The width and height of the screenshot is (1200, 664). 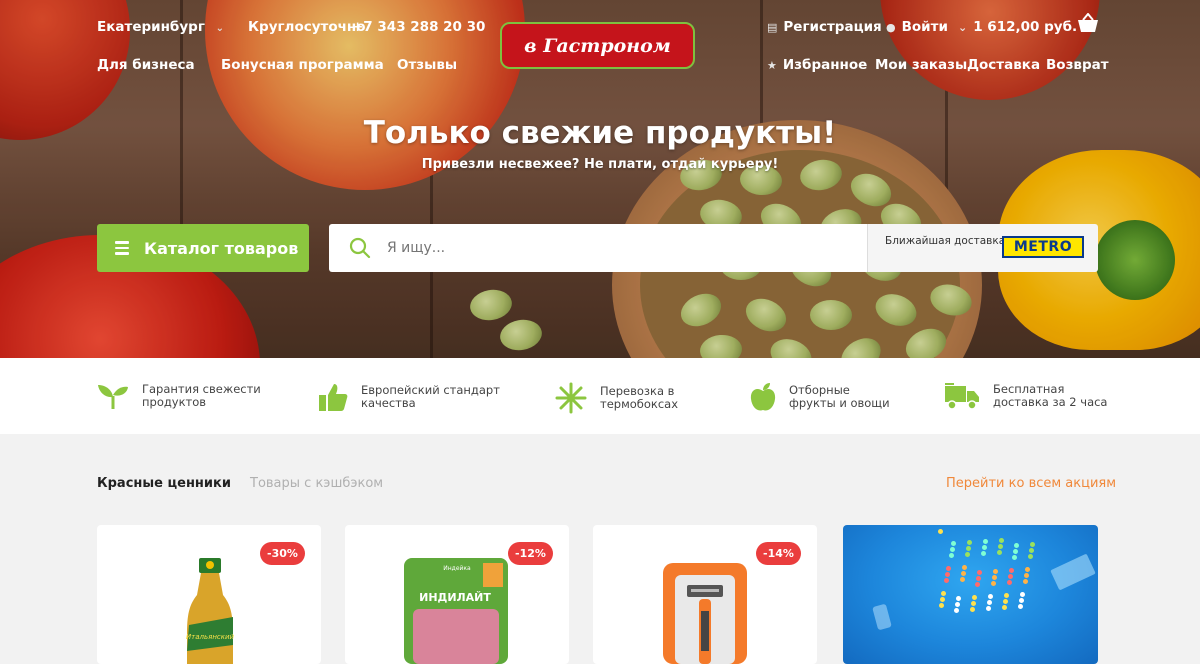 I want to click on chevron-down-icon: ⌄, so click(x=963, y=27).